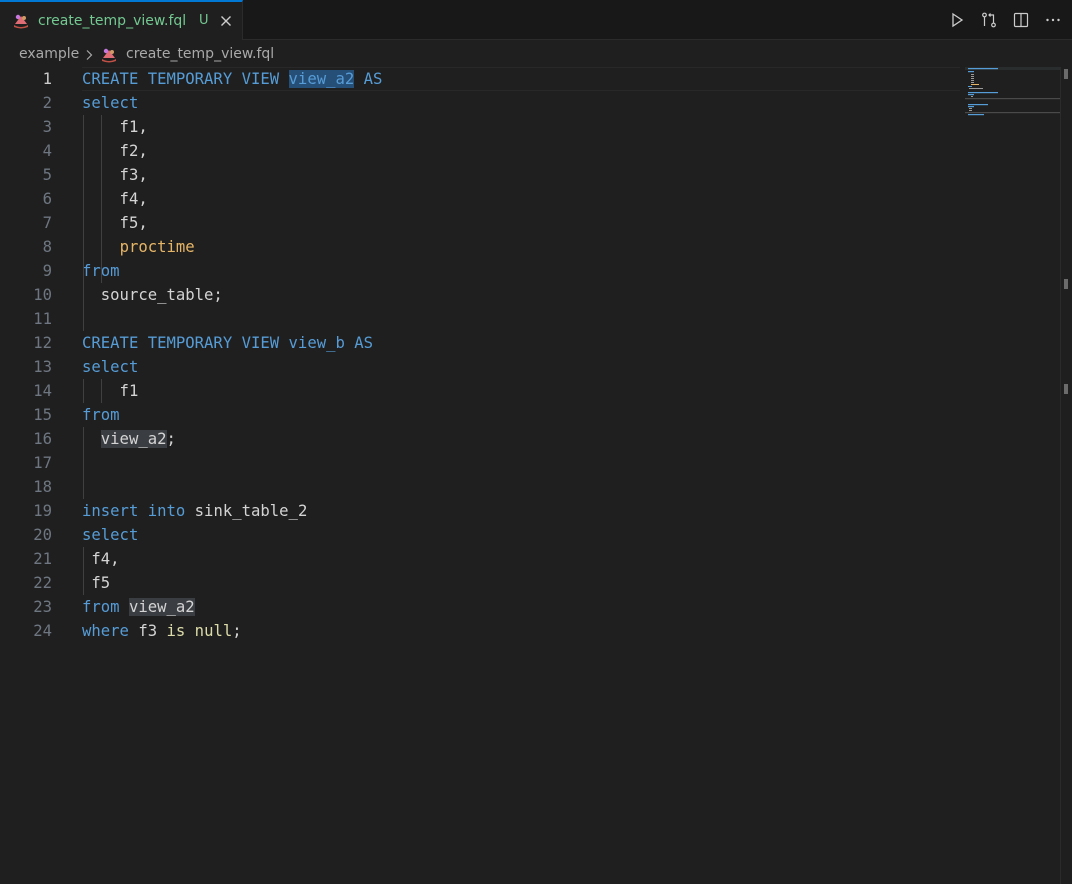 The image size is (1072, 884). What do you see at coordinates (42, 559) in the screenshot?
I see `line-number: 21` at bounding box center [42, 559].